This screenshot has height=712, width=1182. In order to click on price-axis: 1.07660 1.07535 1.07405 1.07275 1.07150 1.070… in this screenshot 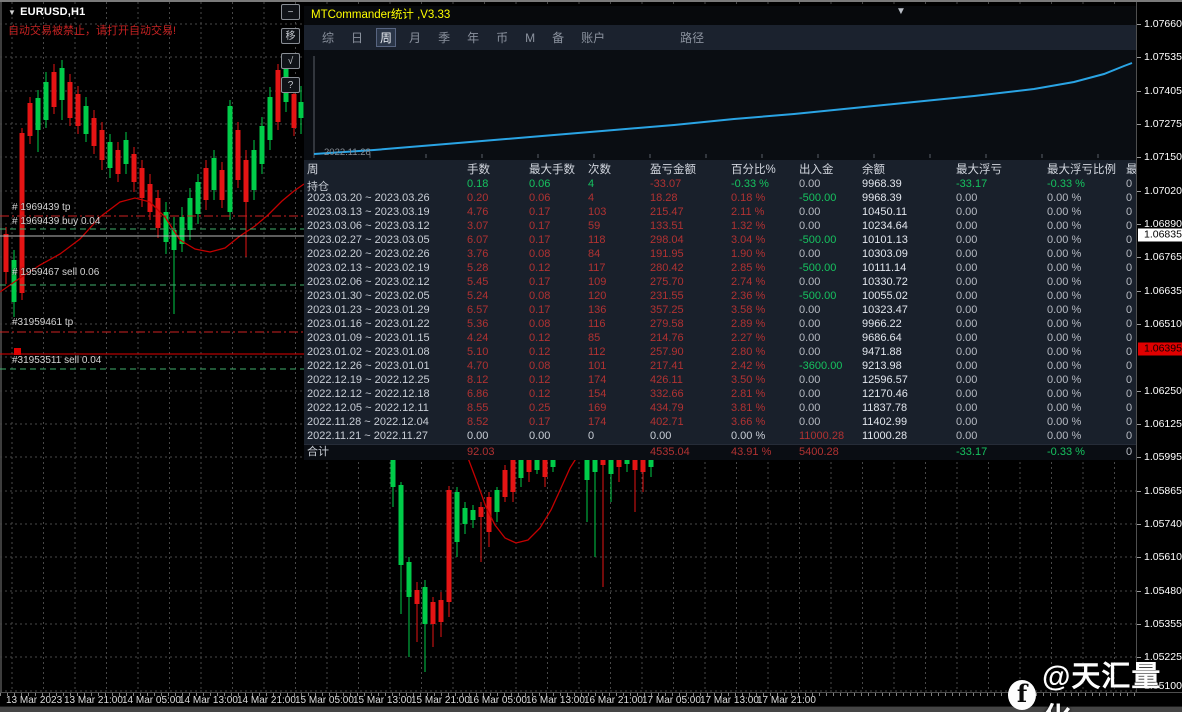, I will do `click(1159, 347)`.